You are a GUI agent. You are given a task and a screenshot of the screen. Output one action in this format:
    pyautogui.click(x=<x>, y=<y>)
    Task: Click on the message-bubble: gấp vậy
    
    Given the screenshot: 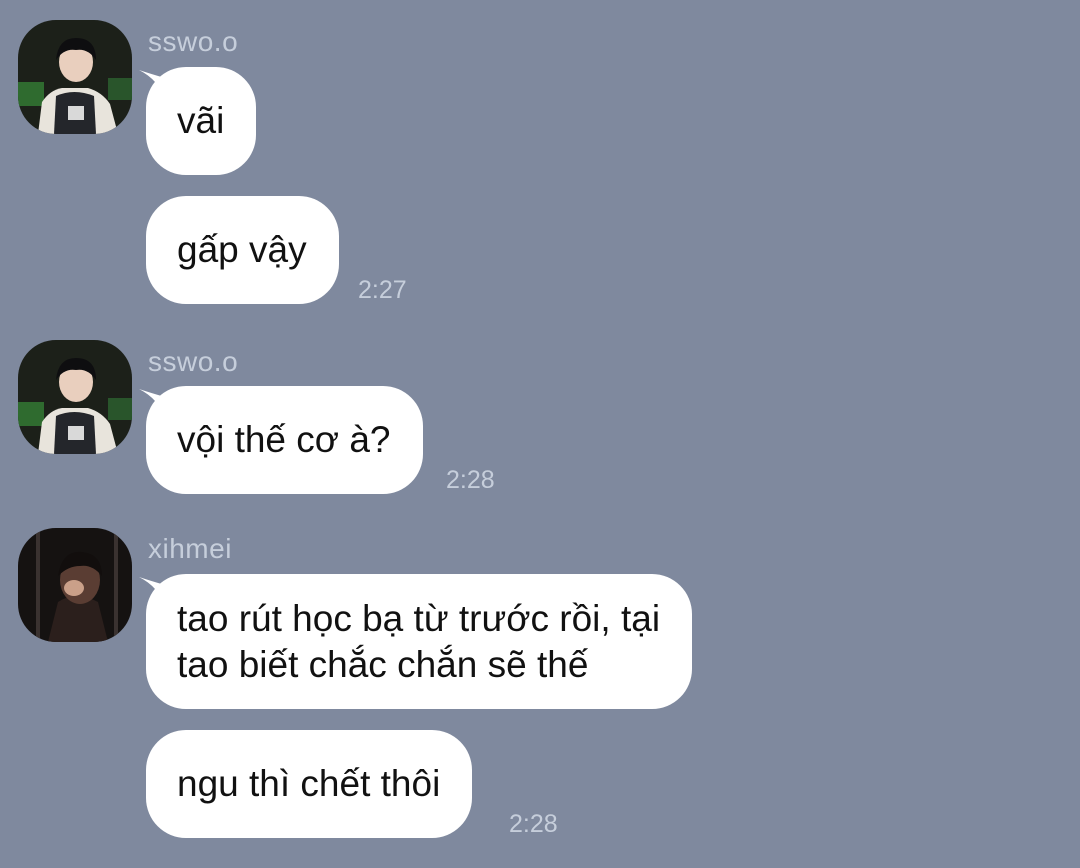 What is the action you would take?
    pyautogui.click(x=242, y=250)
    